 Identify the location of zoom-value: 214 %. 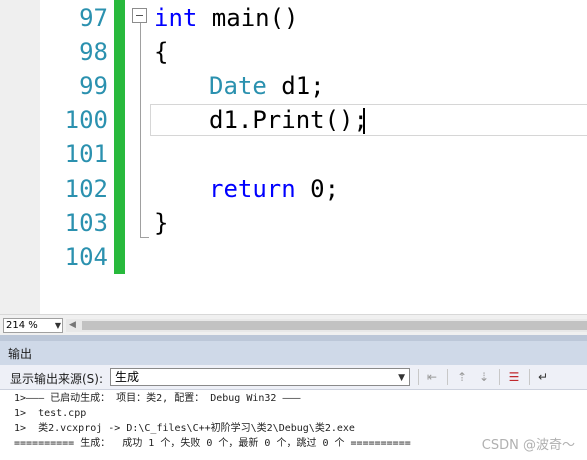
(22, 325).